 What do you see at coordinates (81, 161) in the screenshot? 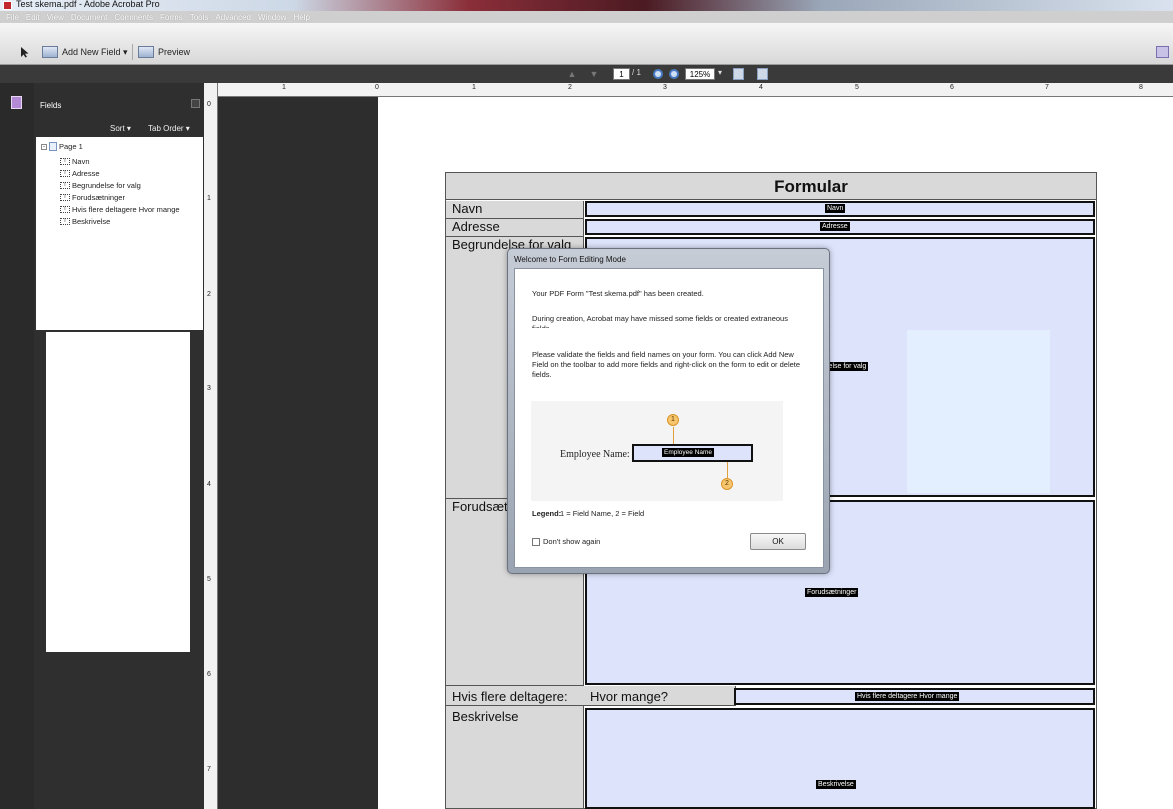
I see `tree-field-label: Navn` at bounding box center [81, 161].